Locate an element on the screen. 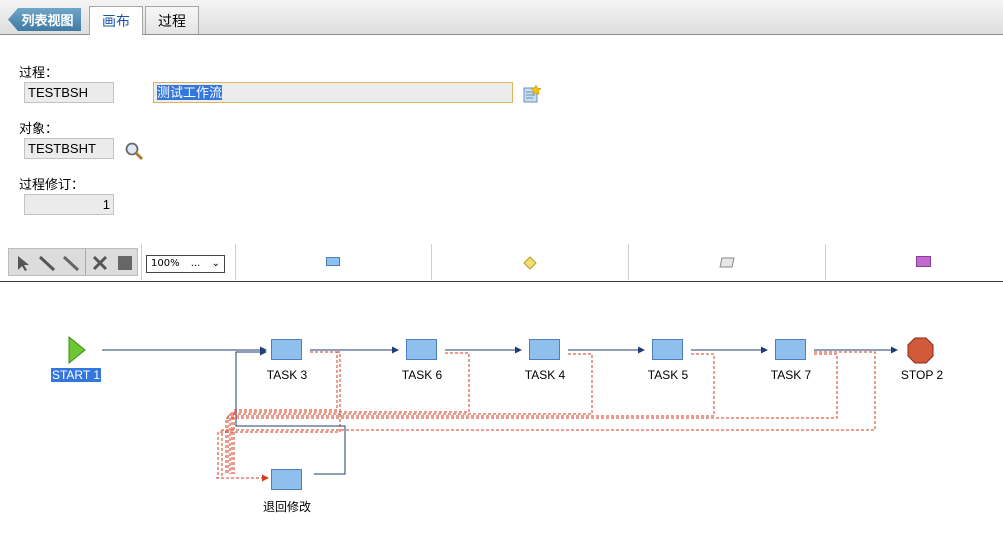 The image size is (1003, 553). node-label-task4: TASK 4 is located at coordinates (545, 375).